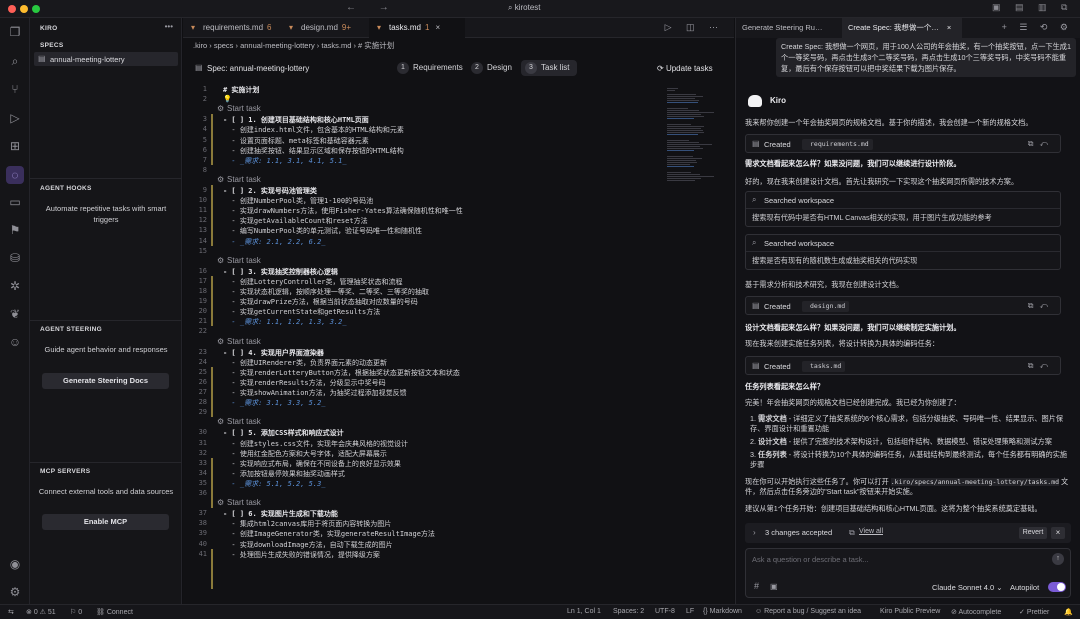 The width and height of the screenshot is (1080, 619). Describe the element at coordinates (15, 89) in the screenshot. I see `source-control-icon: ⑂` at that location.